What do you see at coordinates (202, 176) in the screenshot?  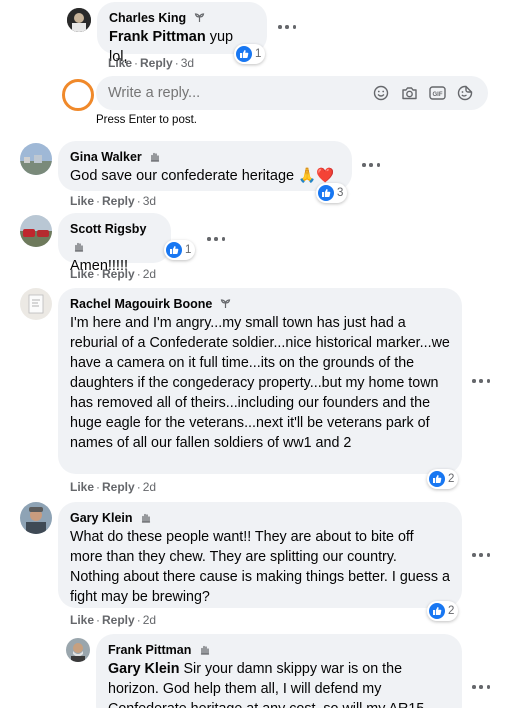 I see `comment-text: God save our confederate heritage 🙏❤️` at bounding box center [202, 176].